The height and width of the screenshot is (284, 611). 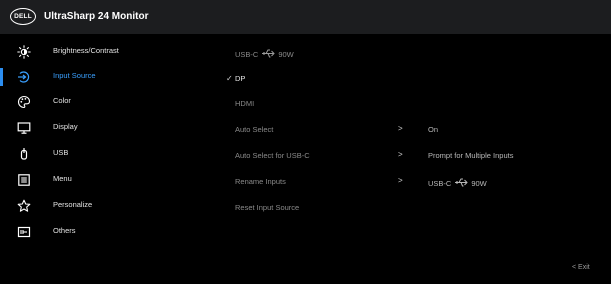 I want to click on rename-value-label: USB-C, so click(x=440, y=183).